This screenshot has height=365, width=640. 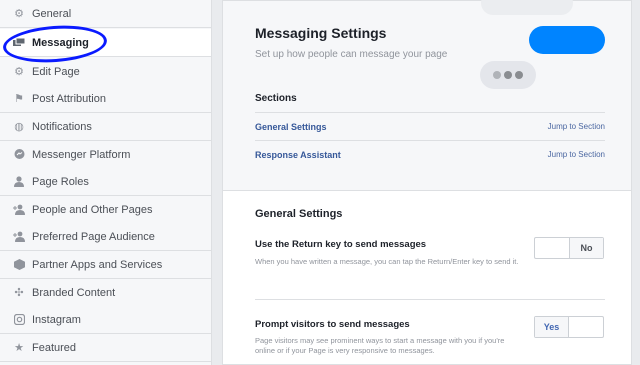 What do you see at coordinates (60, 181) in the screenshot?
I see `sidebar-item-label: Page Roles` at bounding box center [60, 181].